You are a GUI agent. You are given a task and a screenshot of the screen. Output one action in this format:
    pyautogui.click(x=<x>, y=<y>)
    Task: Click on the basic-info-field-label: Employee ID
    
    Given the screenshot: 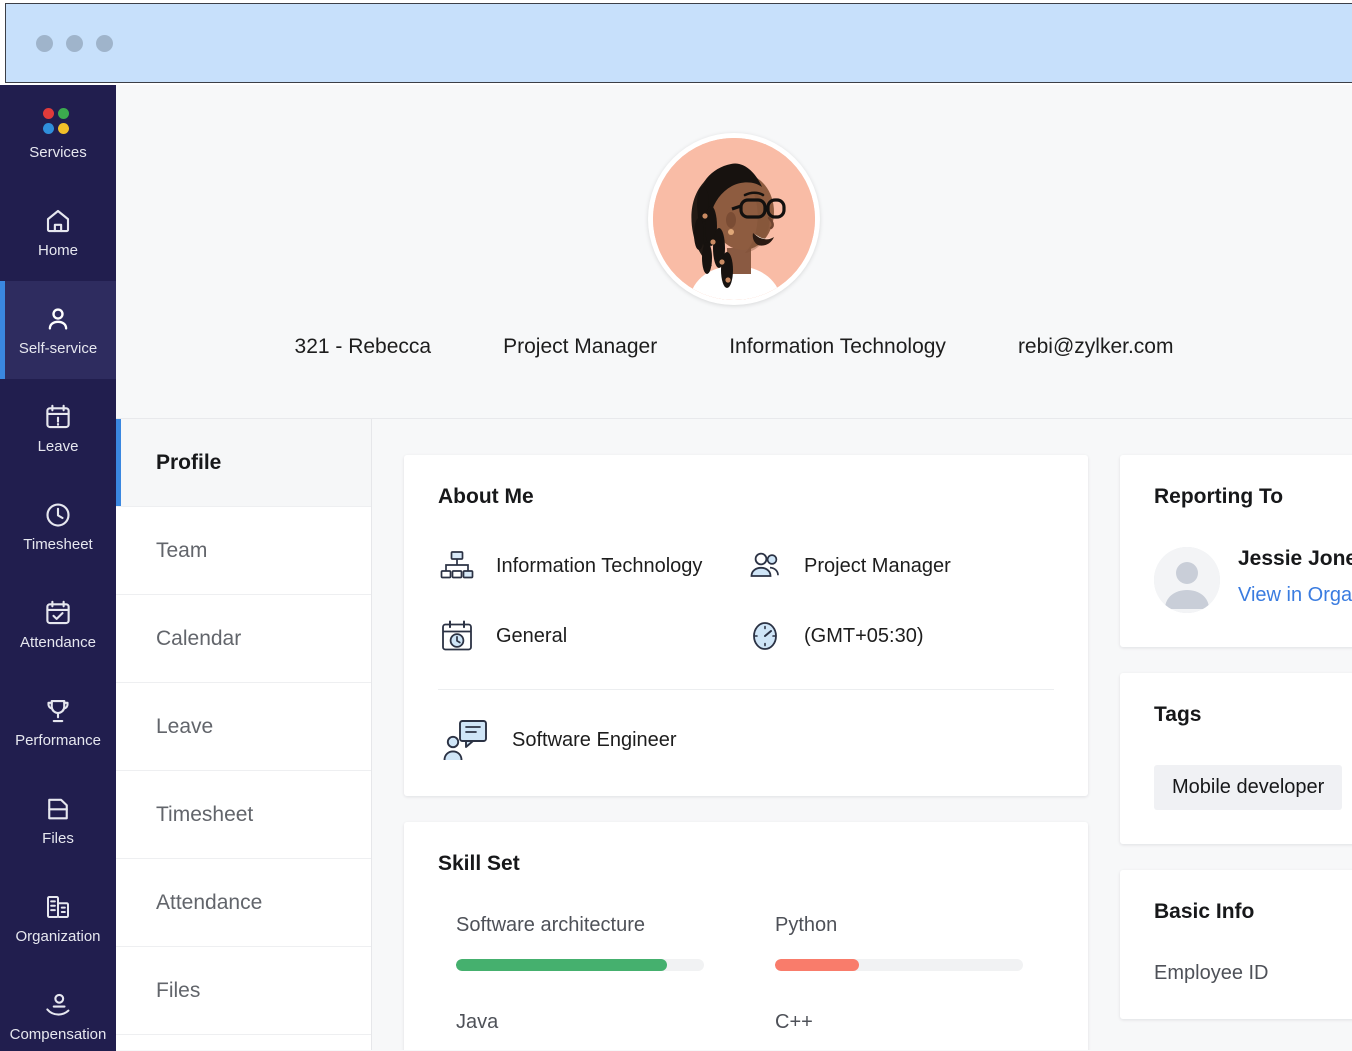 What is the action you would take?
    pyautogui.click(x=1211, y=973)
    